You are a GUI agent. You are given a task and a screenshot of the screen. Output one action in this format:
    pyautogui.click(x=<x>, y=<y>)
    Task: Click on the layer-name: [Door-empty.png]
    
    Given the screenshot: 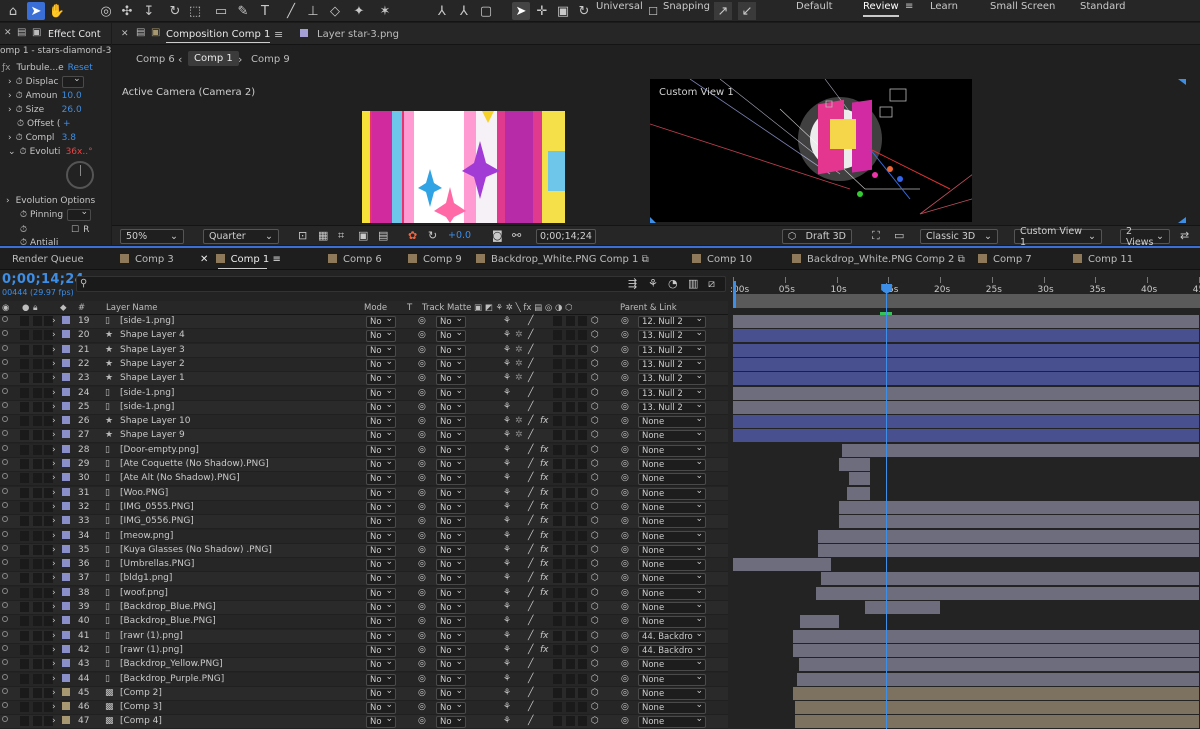 What is the action you would take?
    pyautogui.click(x=159, y=450)
    